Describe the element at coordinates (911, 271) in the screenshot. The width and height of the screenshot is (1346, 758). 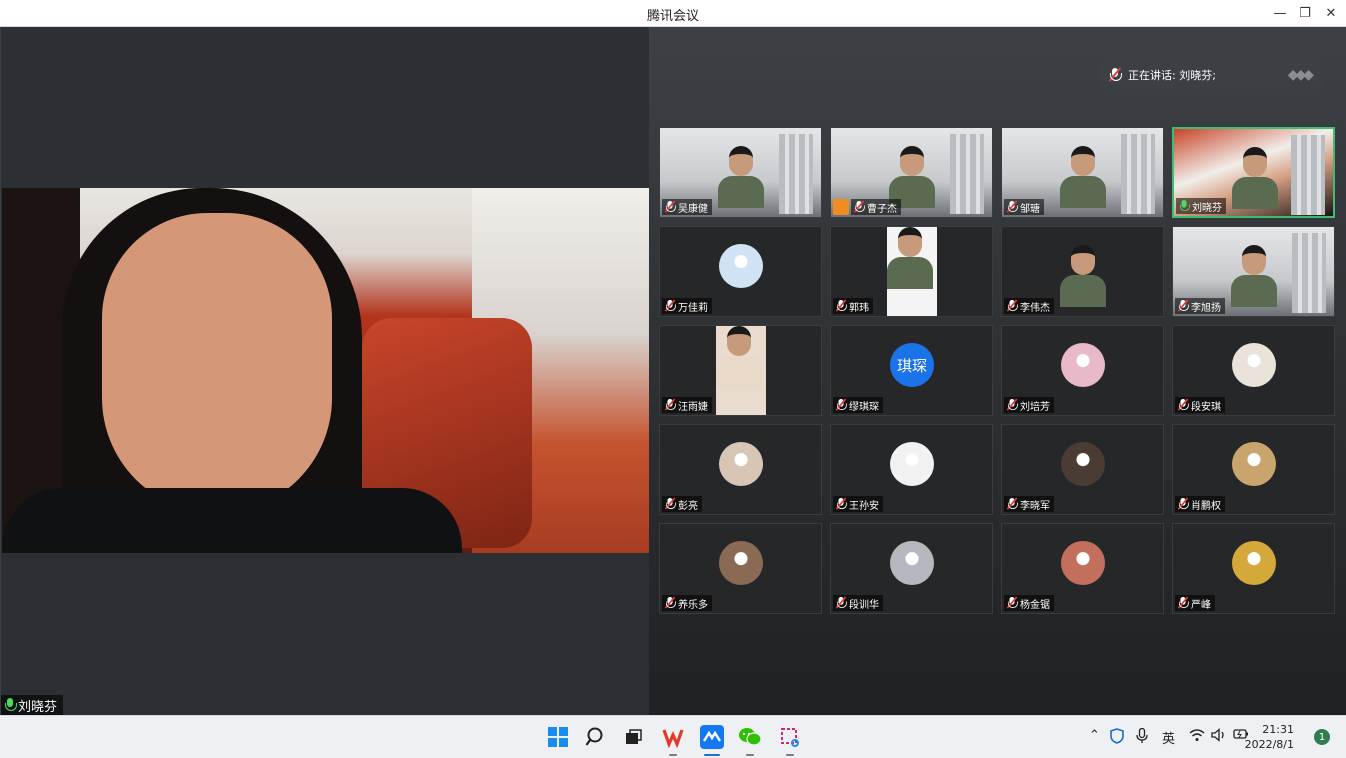
I see `participant-tile: 郭玮` at that location.